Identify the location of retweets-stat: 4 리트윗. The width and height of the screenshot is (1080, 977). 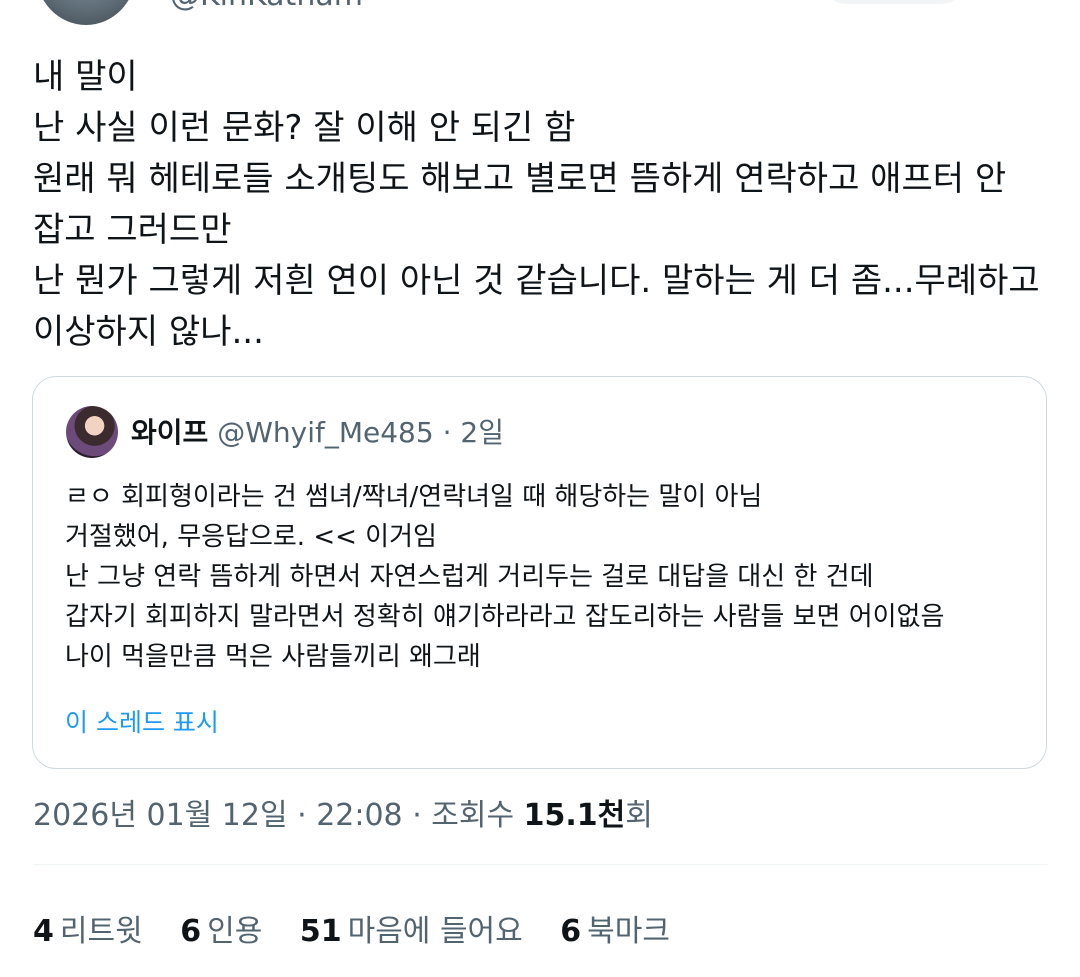
(88, 931).